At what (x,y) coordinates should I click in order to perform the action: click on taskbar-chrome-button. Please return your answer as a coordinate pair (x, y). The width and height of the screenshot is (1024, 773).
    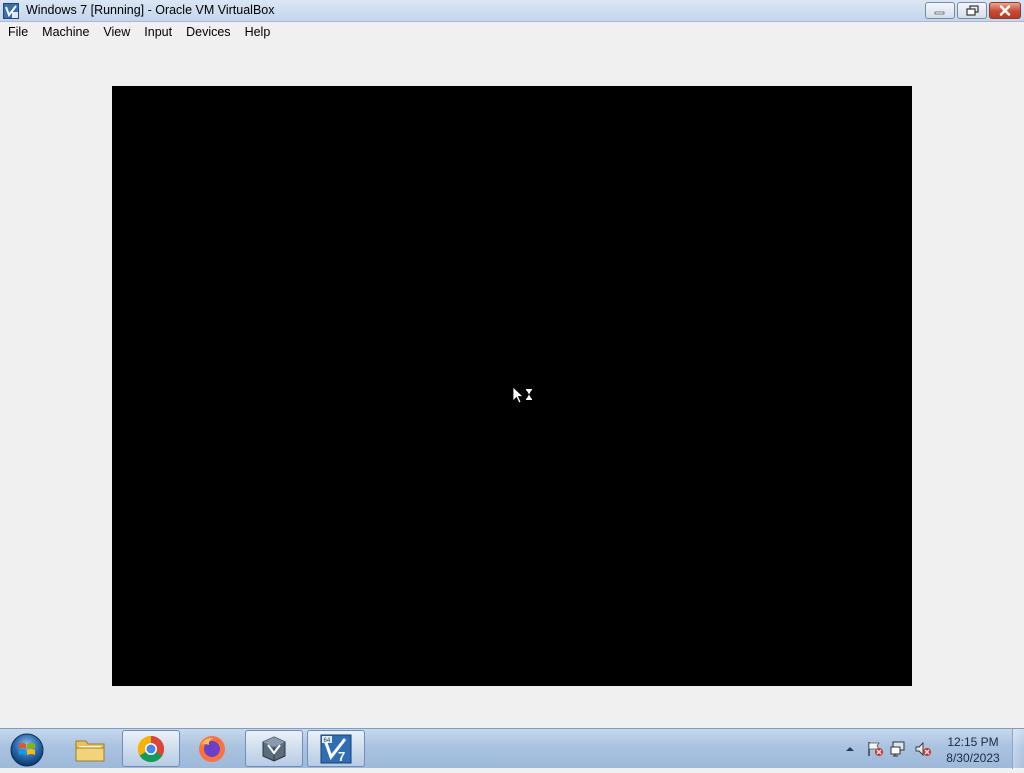
    Looking at the image, I should click on (151, 748).